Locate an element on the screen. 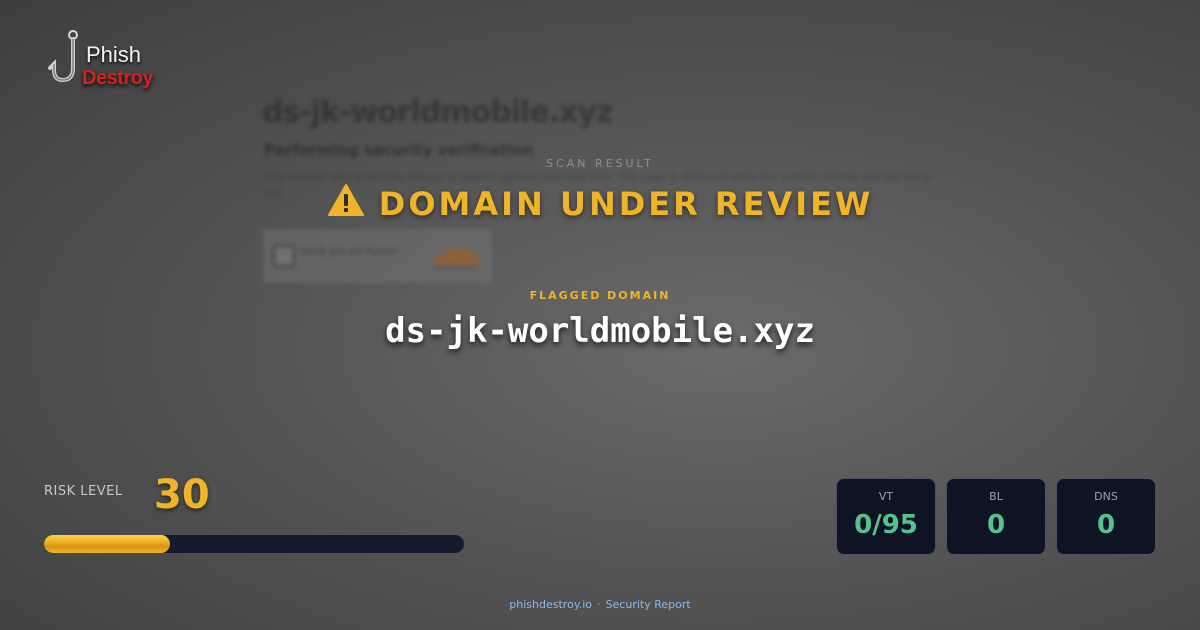 This screenshot has height=630, width=1200. footer: phishdestroy.io · Security Report is located at coordinates (600, 604).